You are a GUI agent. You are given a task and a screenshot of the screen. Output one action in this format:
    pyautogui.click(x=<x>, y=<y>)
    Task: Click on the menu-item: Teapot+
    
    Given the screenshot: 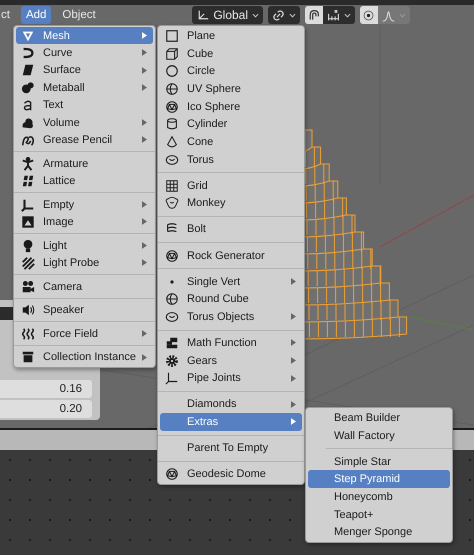 What is the action you would take?
    pyautogui.click(x=379, y=515)
    